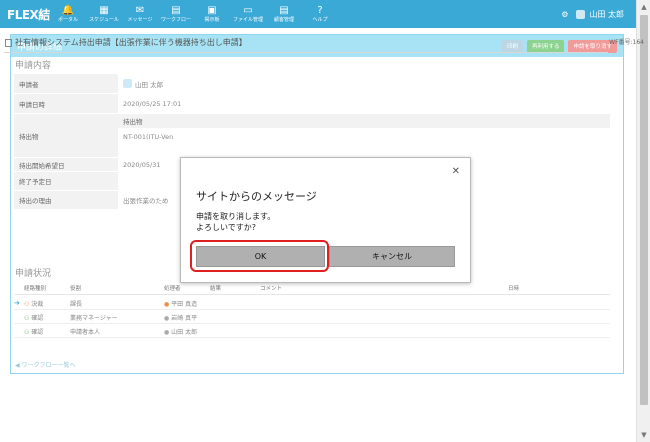 The image size is (650, 442). Describe the element at coordinates (312, 104) in the screenshot. I see `row-date: 申請日時 2020/05/25 17:01` at that location.